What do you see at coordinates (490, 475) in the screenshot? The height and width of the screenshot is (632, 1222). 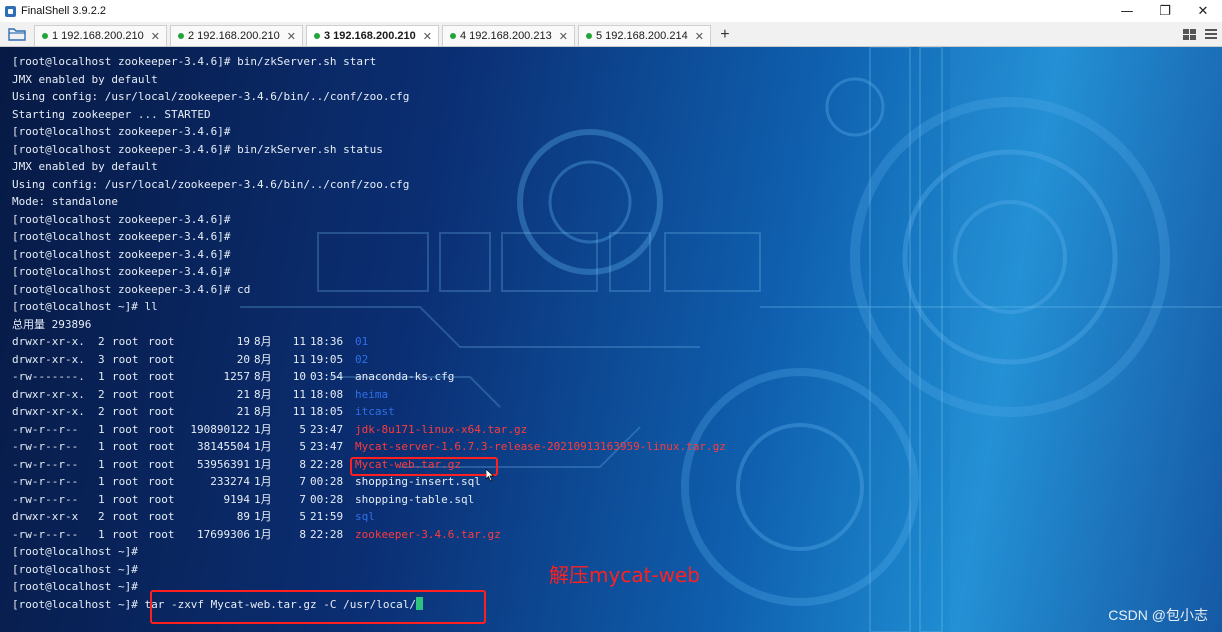 I see `mouse-pointer-icon` at bounding box center [490, 475].